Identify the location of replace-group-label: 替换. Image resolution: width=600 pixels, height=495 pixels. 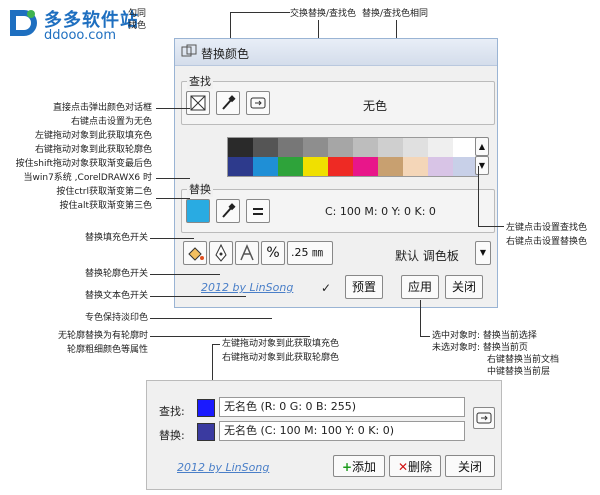
(200, 189).